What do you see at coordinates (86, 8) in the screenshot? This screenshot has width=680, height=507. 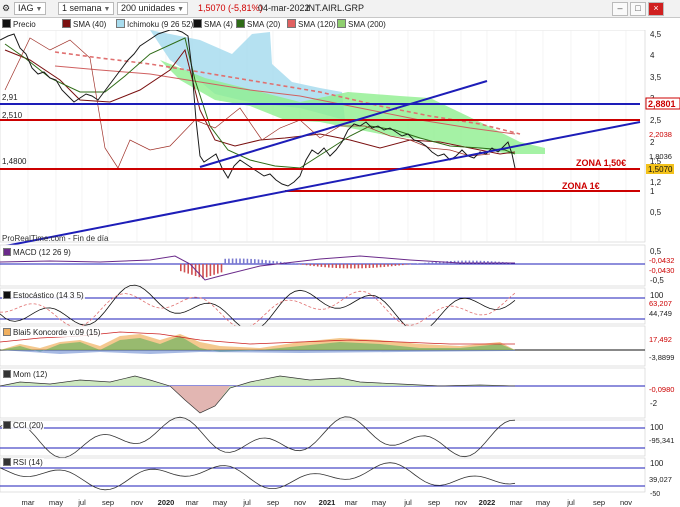 I see `timeframe-selector: 1 semana ▼` at bounding box center [86, 8].